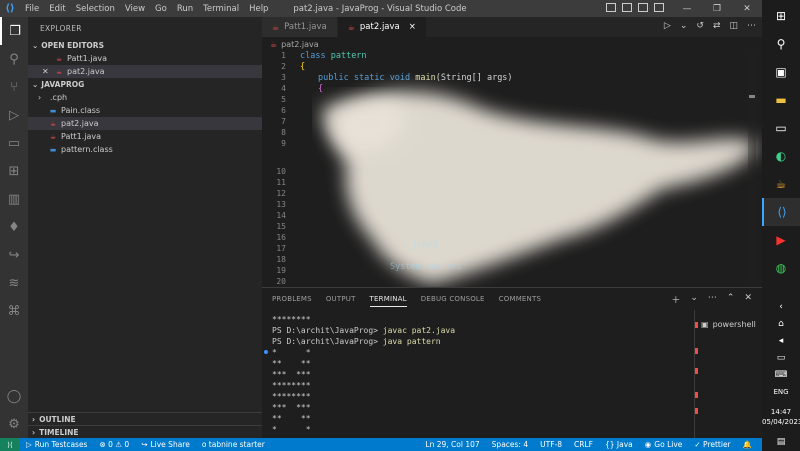  I want to click on file-tree-item: ▬ Pain.class, so click(145, 110).